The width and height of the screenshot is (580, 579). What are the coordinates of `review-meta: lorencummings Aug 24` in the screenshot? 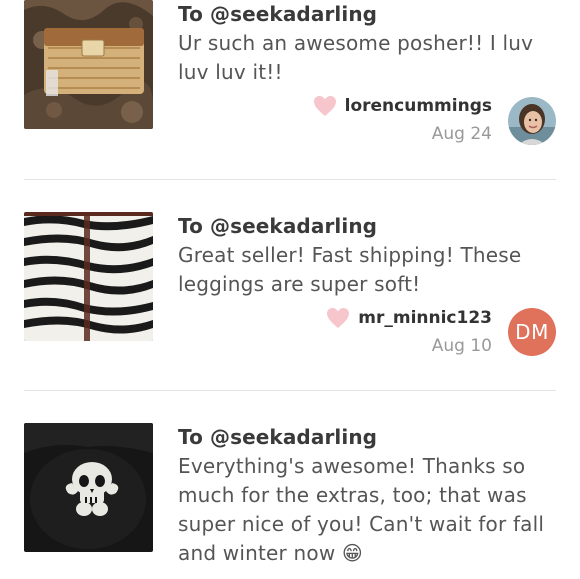 It's located at (402, 120).